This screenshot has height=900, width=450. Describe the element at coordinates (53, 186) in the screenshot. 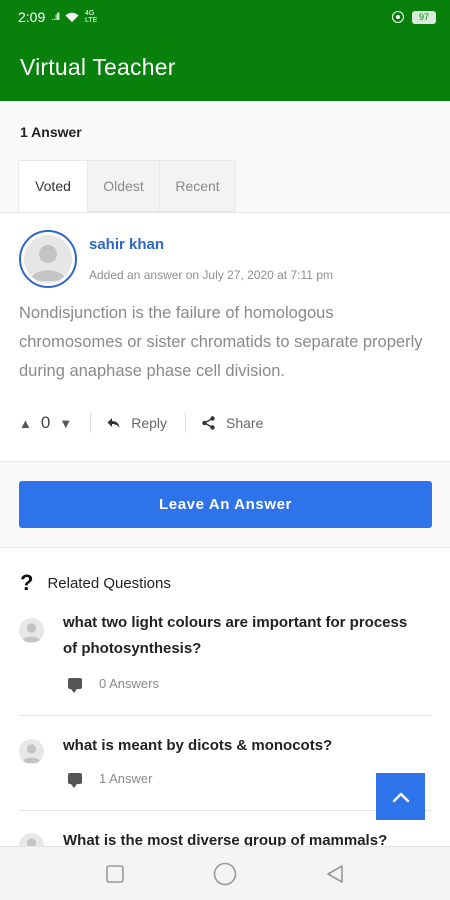

I see `tab-voted: Voted` at that location.